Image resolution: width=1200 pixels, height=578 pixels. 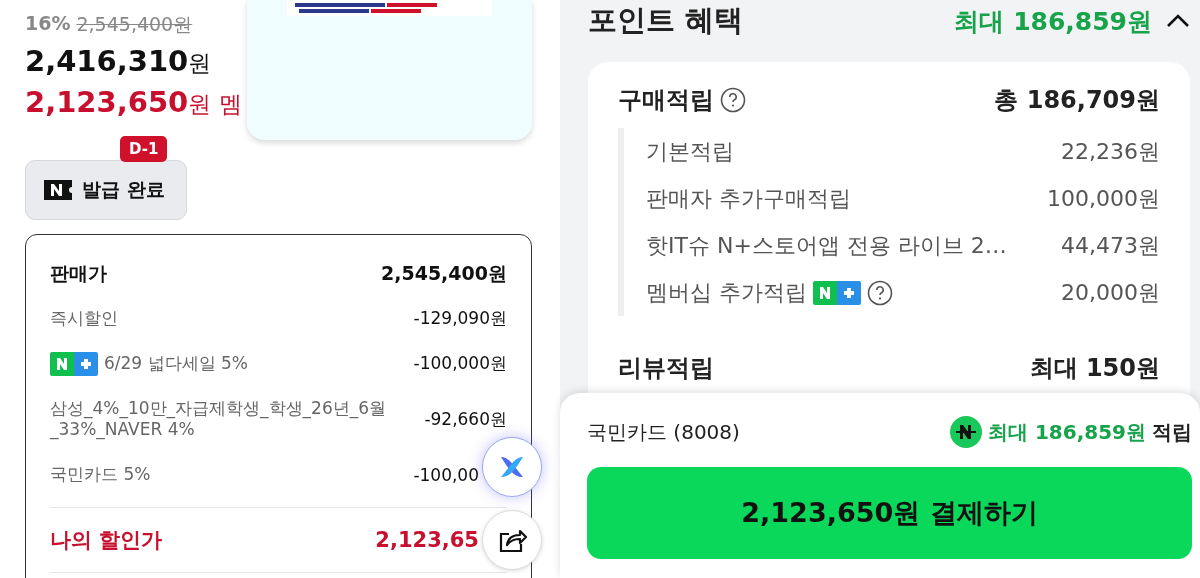 I want to click on deadline-badge: D-1, so click(x=144, y=149).